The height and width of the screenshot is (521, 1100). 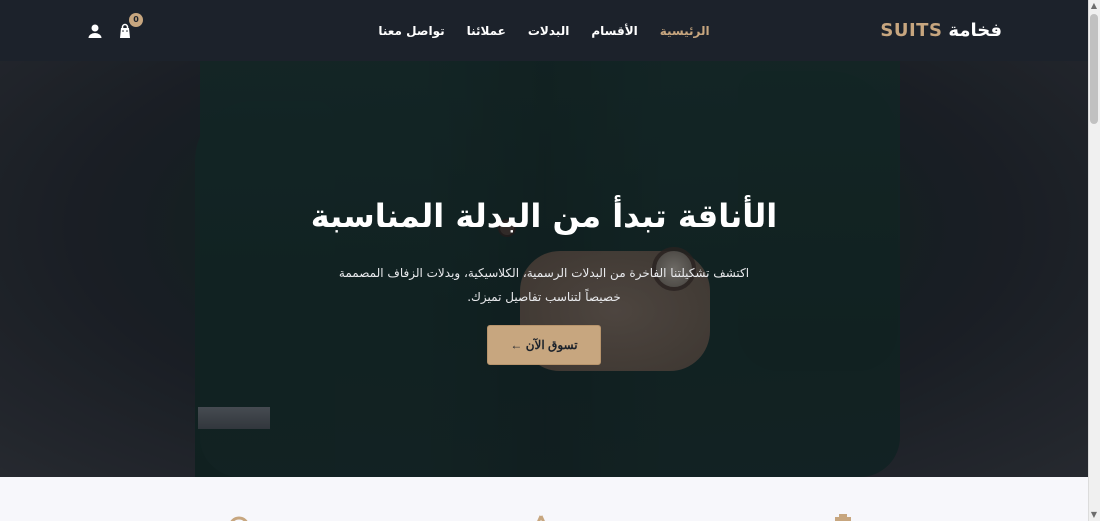 I want to click on brand-logo: فخامة SUITS, so click(x=941, y=30).